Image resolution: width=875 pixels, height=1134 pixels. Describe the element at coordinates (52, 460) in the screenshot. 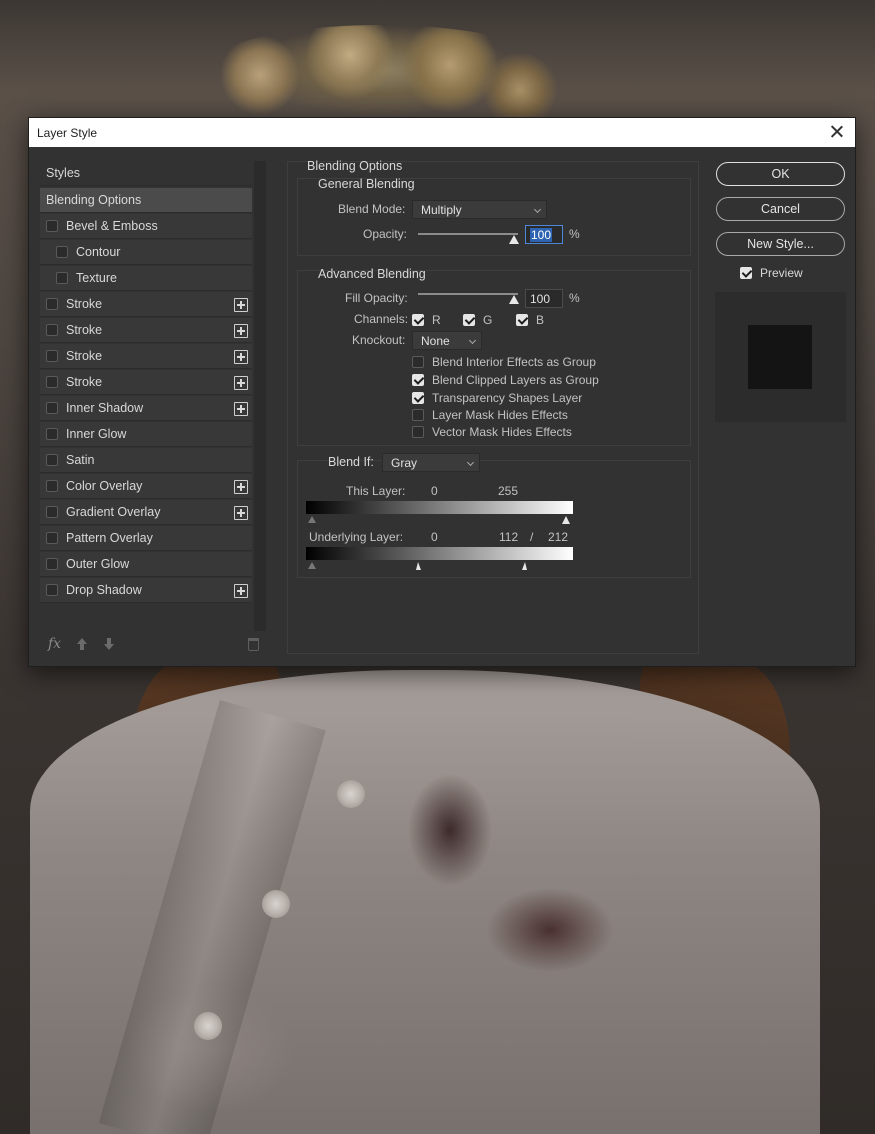

I see `satin-checkbox` at that location.